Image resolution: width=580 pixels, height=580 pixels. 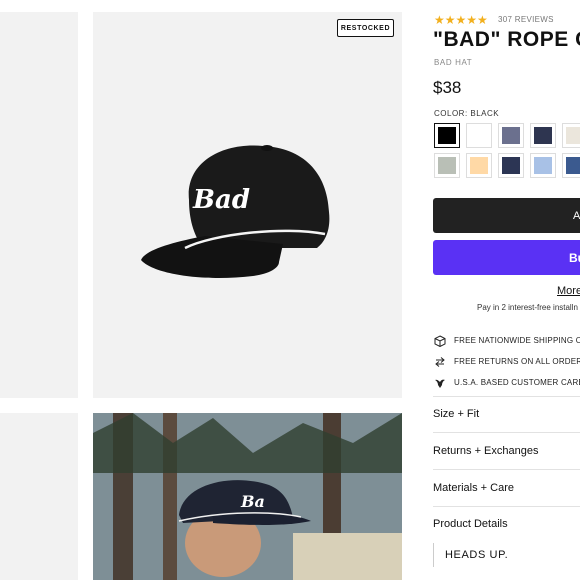 I want to click on feature-shipping-text: FREE NATIONWIDE SHIPPING ON, so click(x=517, y=340).